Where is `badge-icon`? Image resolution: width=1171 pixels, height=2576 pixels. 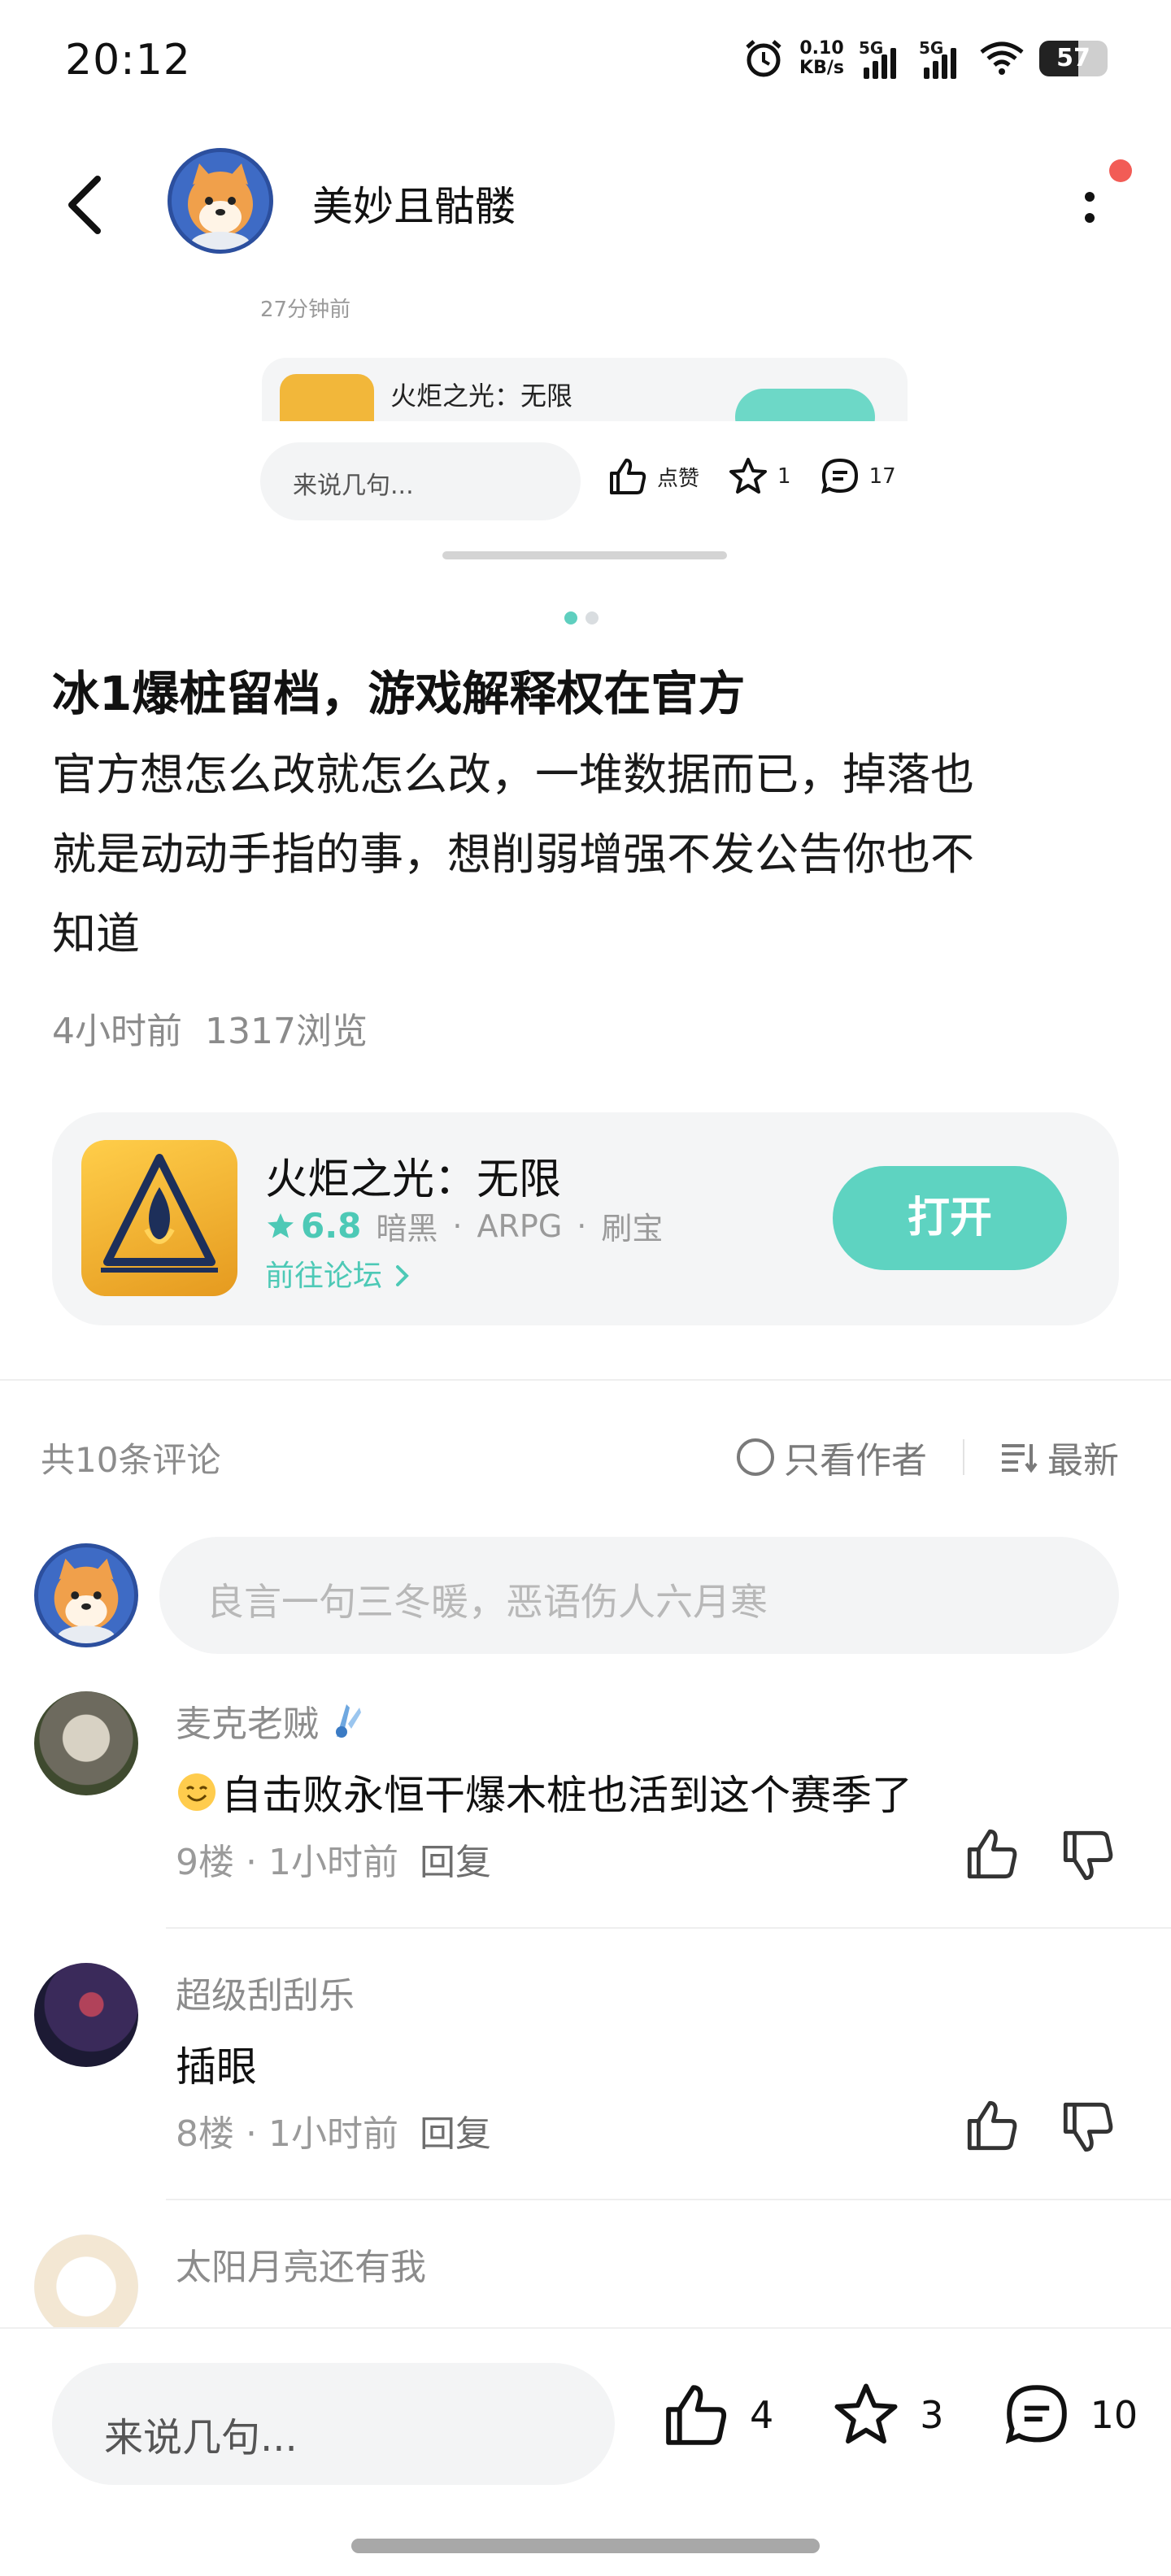 badge-icon is located at coordinates (348, 1721).